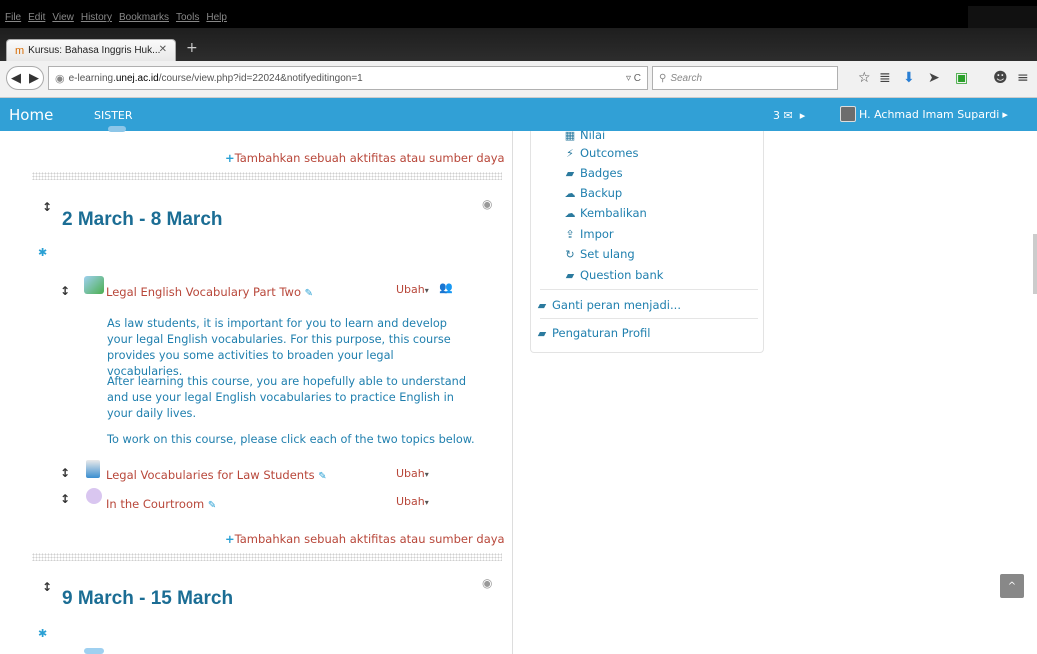  I want to click on search-placeholder: Search, so click(686, 78).